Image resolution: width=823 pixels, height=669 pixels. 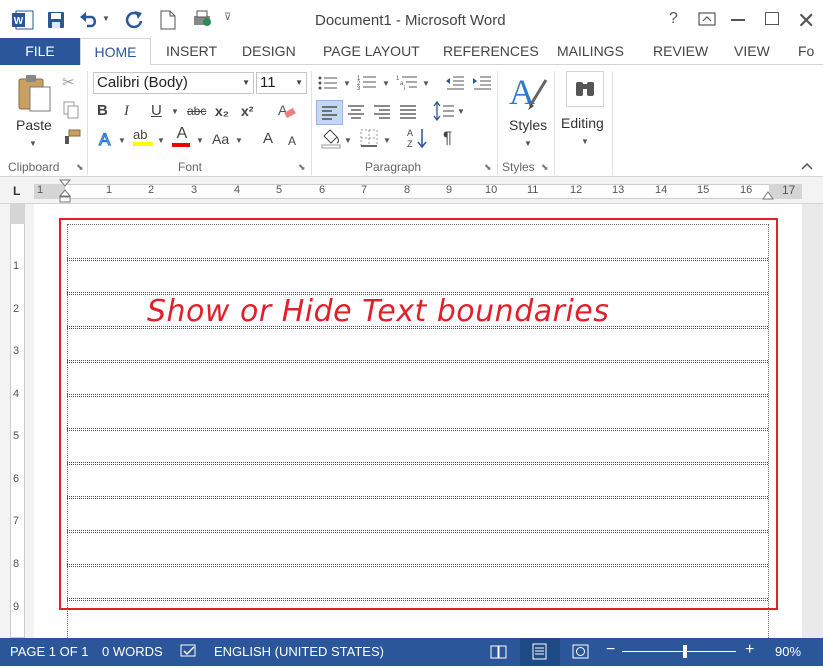 I want to click on vertical-ruler: 1 2 3 4 5 6 7 8 9, so click(x=17, y=421).